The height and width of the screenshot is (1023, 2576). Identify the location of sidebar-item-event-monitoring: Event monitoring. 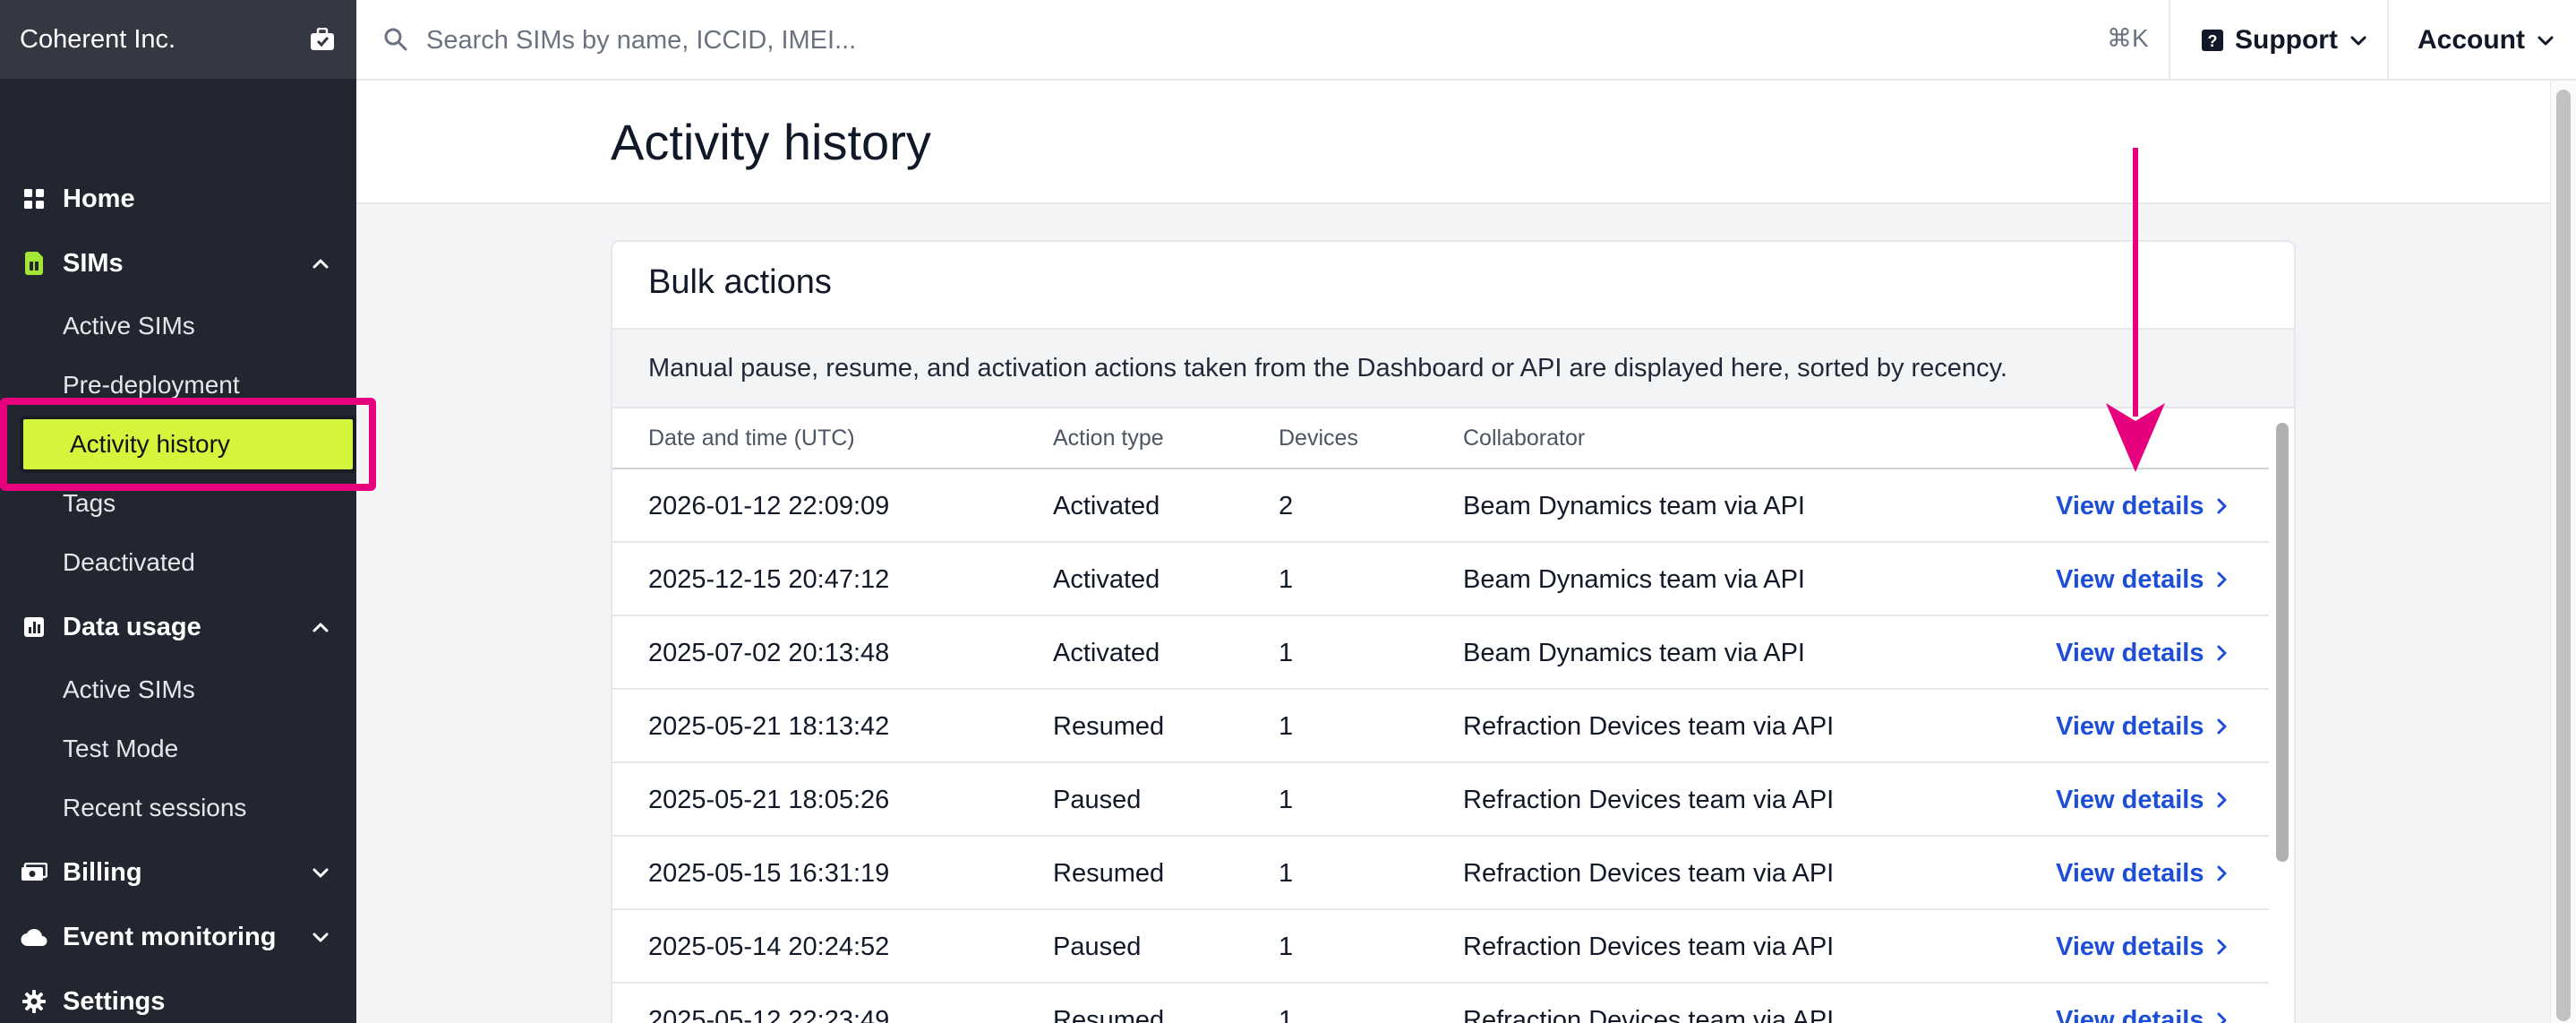
(178, 937).